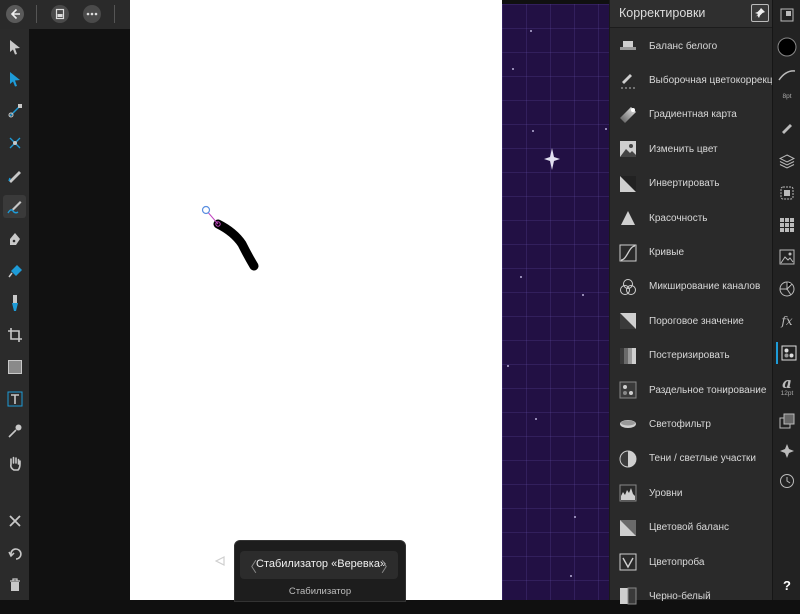  I want to click on adjustment-recolor: Изменить цвет, so click(691, 149).